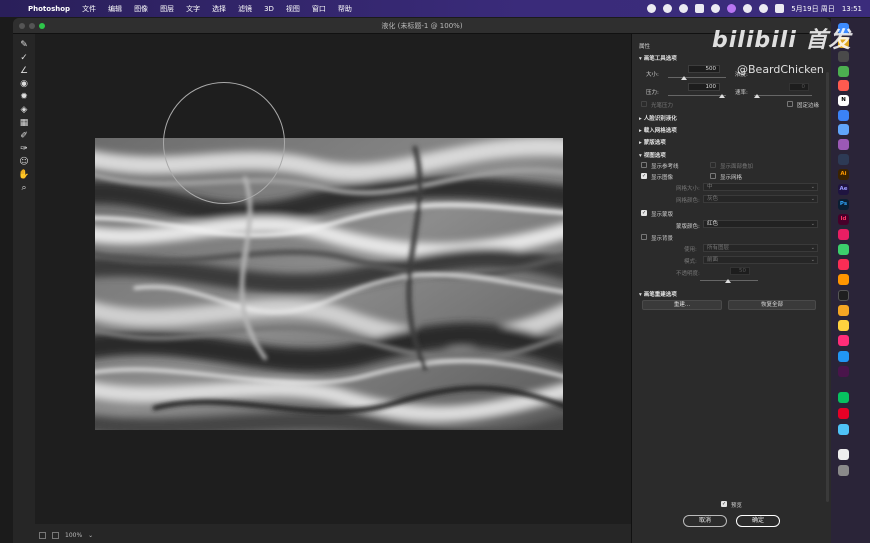  Describe the element at coordinates (760, 187) in the screenshot. I see `mesh-size-select: 中 ⌄` at that location.